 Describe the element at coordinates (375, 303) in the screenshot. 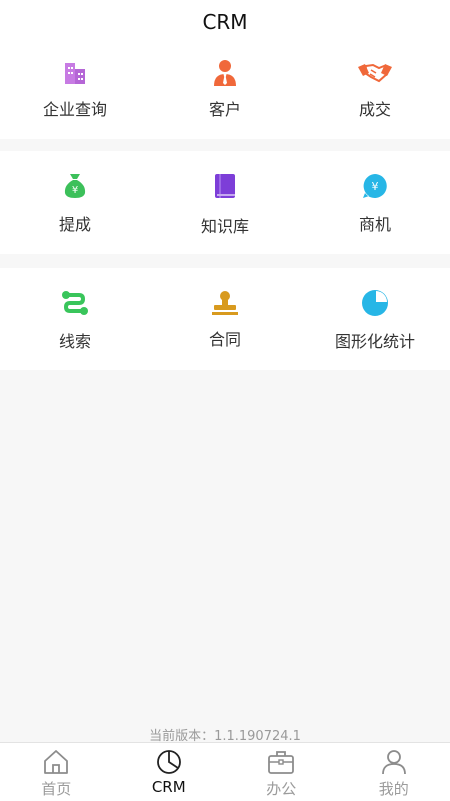

I see `pie-chart-icon` at that location.